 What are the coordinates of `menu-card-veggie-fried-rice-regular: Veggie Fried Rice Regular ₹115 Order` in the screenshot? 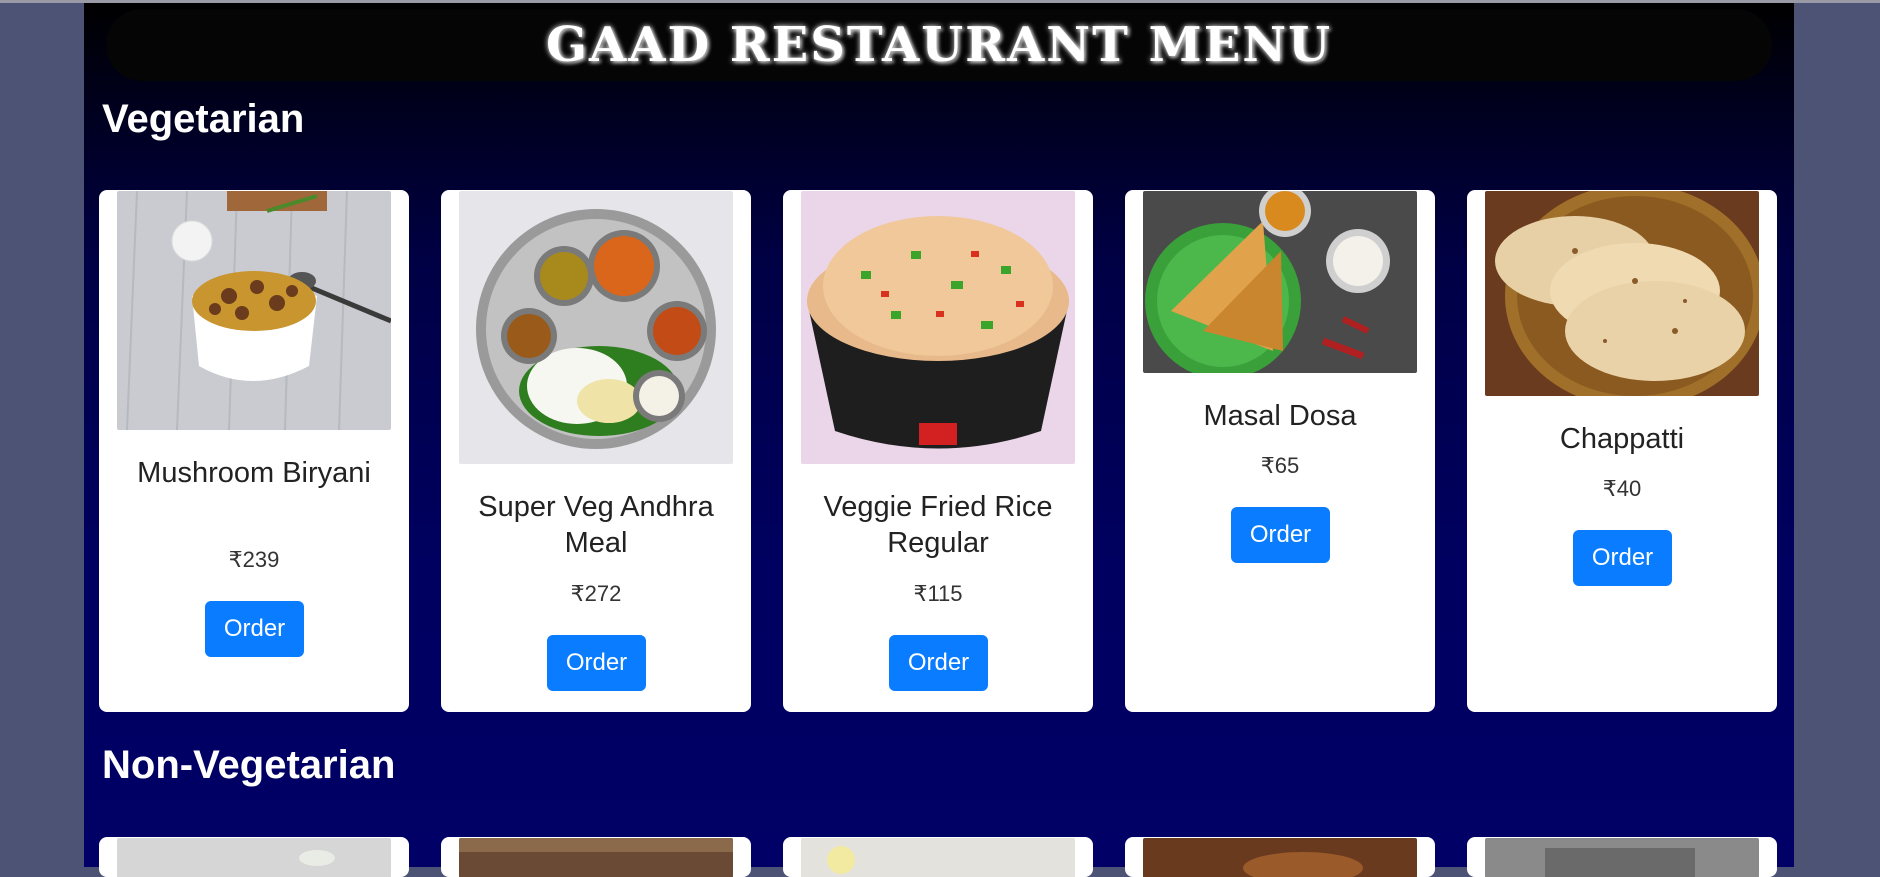 It's located at (938, 451).